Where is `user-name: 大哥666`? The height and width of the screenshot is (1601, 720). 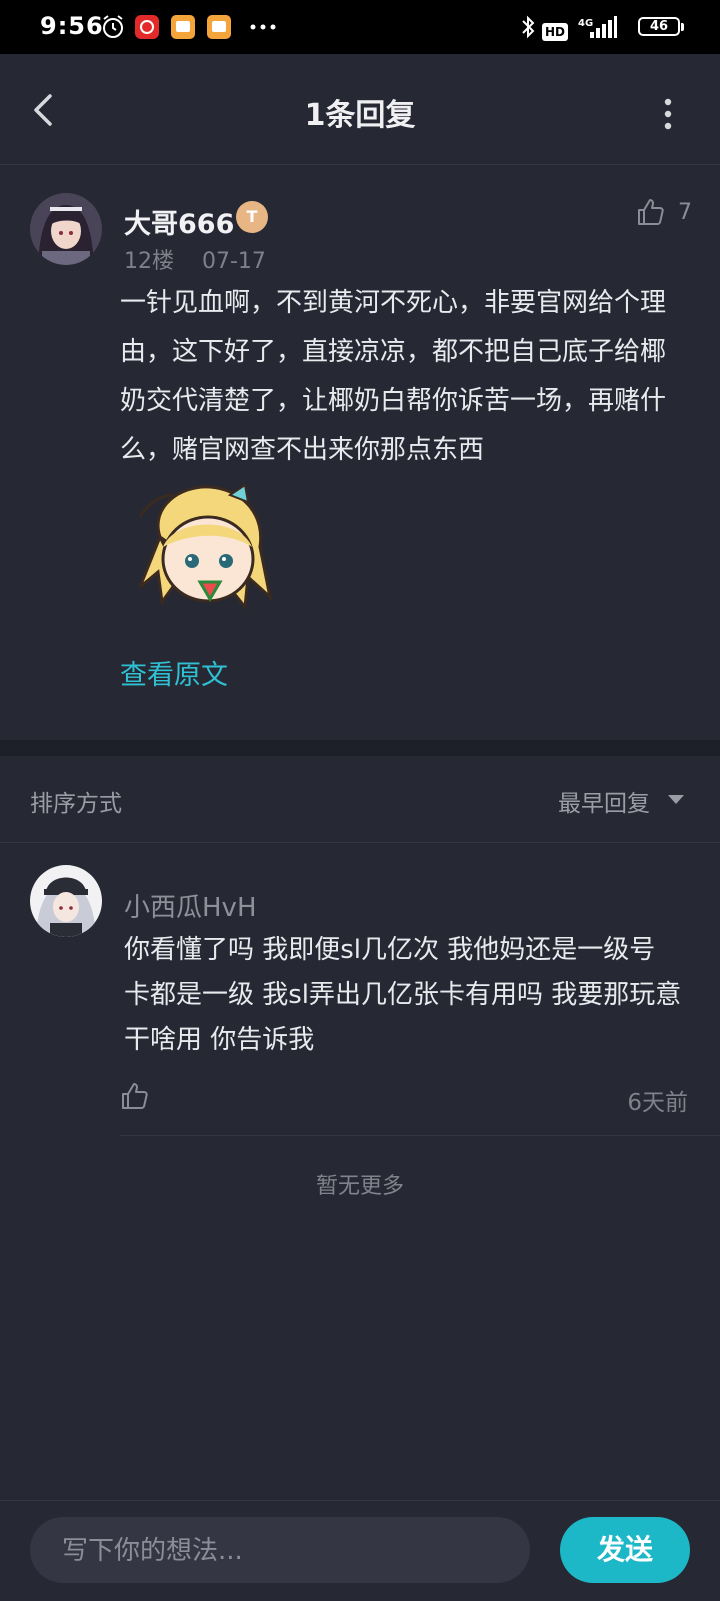 user-name: 大哥666 is located at coordinates (179, 221).